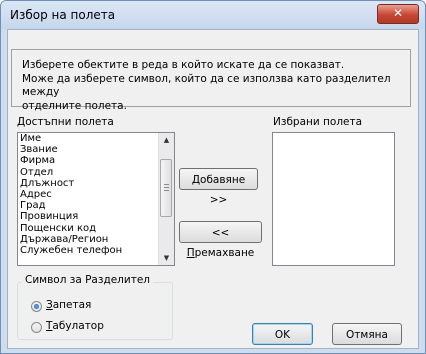 This screenshot has width=426, height=354. Describe the element at coordinates (398, 14) in the screenshot. I see `close-button: ✕` at that location.